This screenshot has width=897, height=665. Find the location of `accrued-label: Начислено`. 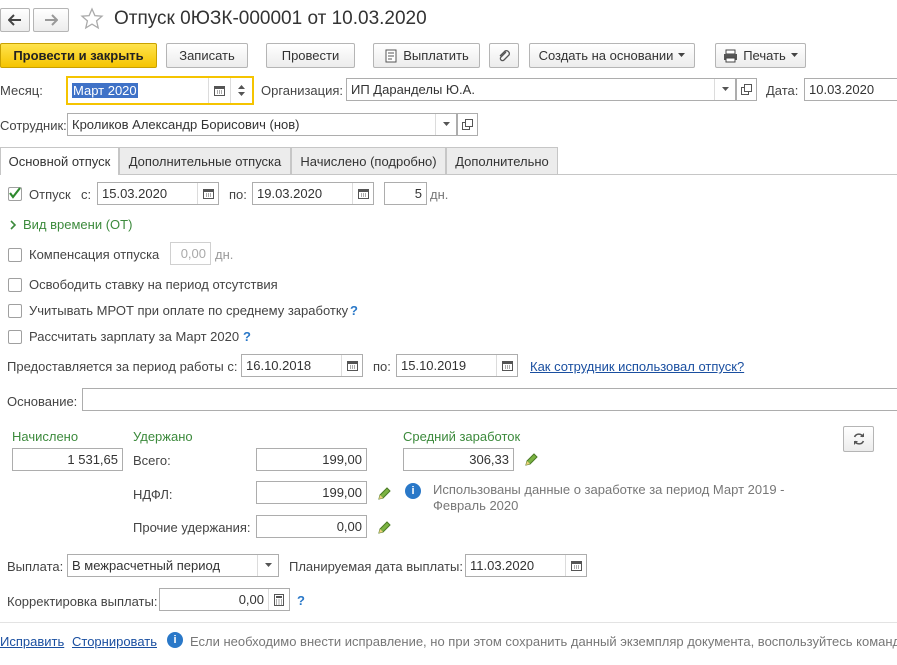

accrued-label: Начислено is located at coordinates (45, 436).